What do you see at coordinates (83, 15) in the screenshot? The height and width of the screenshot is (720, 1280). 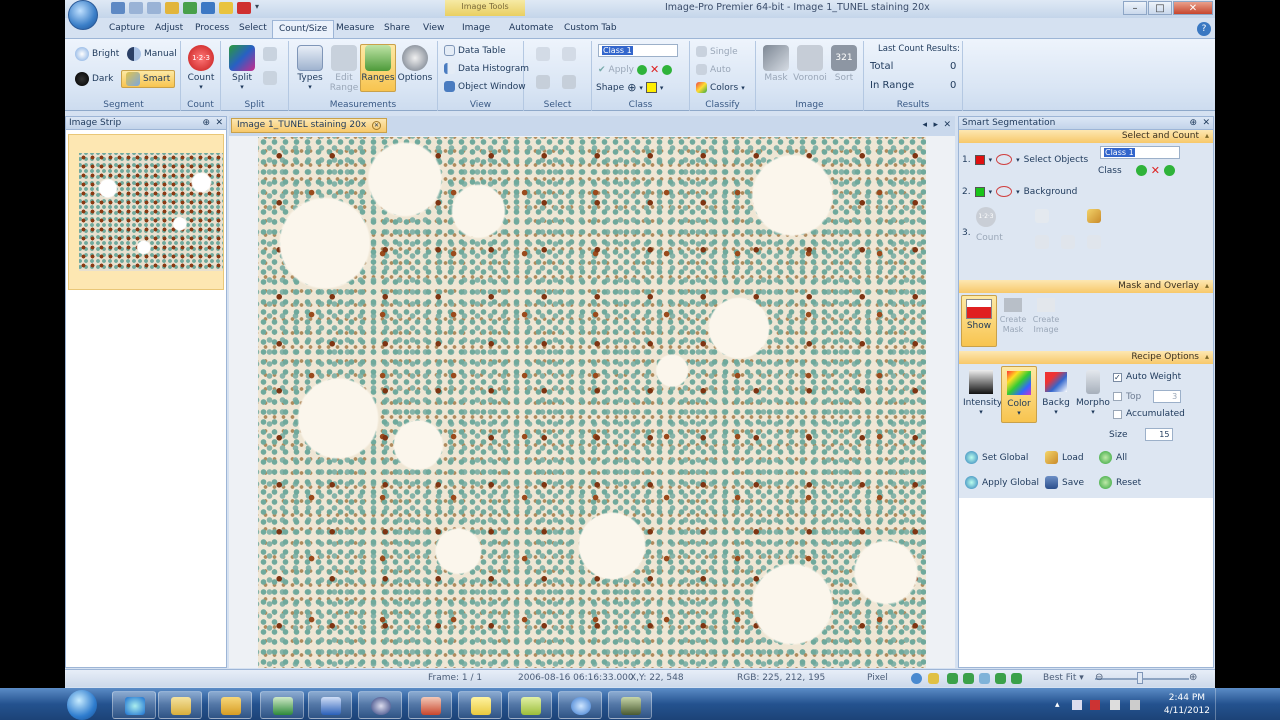 I see `application-menu-button` at bounding box center [83, 15].